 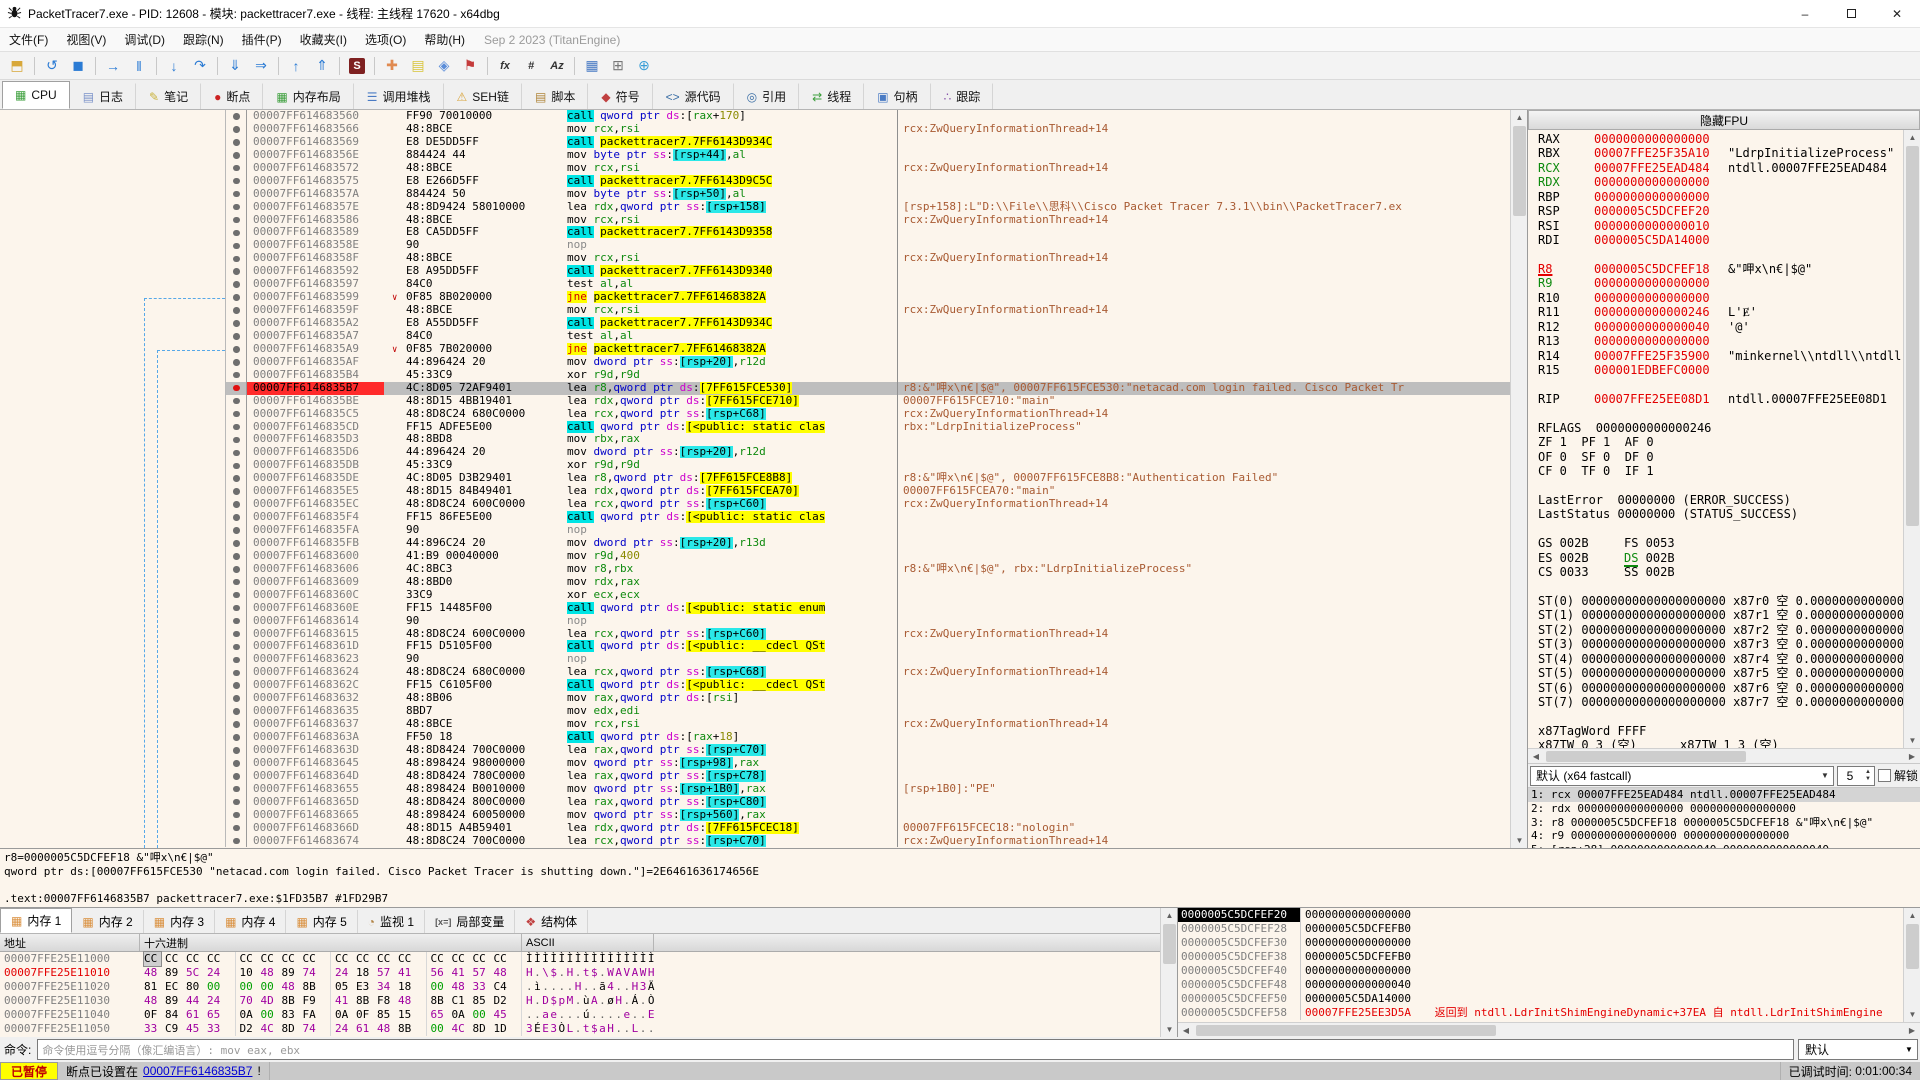 I want to click on disasm-row: 00007FF6146835FA 90 nop, so click(x=755, y=530).